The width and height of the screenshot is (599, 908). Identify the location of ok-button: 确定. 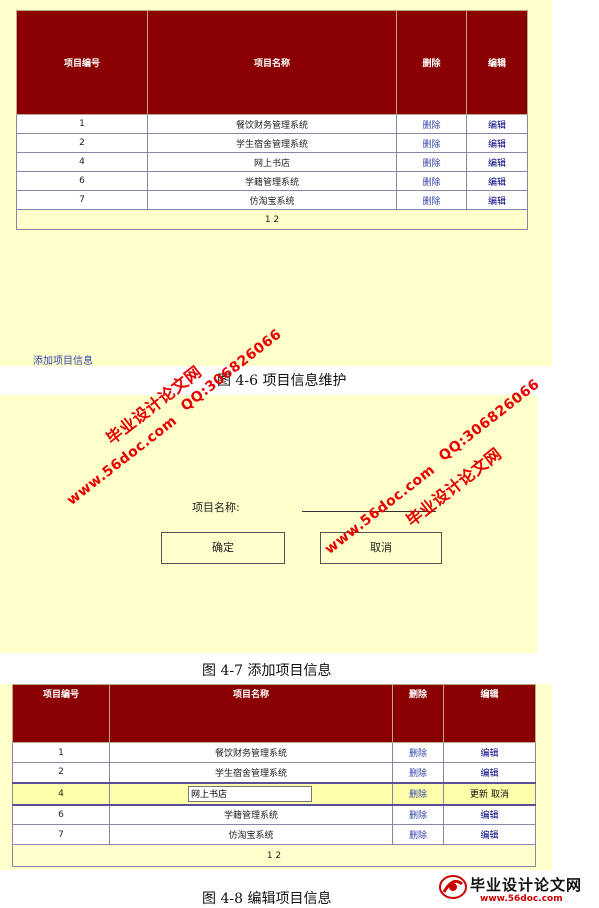
(223, 548).